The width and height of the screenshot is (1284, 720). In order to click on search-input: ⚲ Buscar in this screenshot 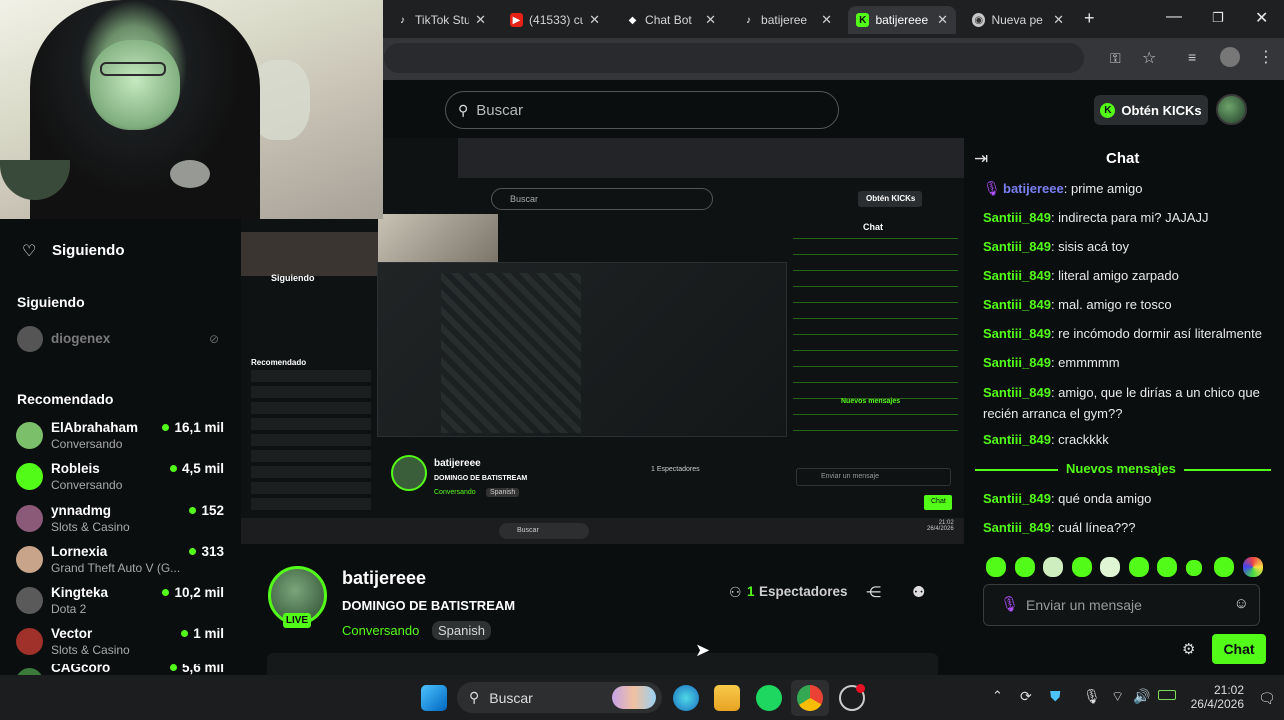, I will do `click(642, 110)`.